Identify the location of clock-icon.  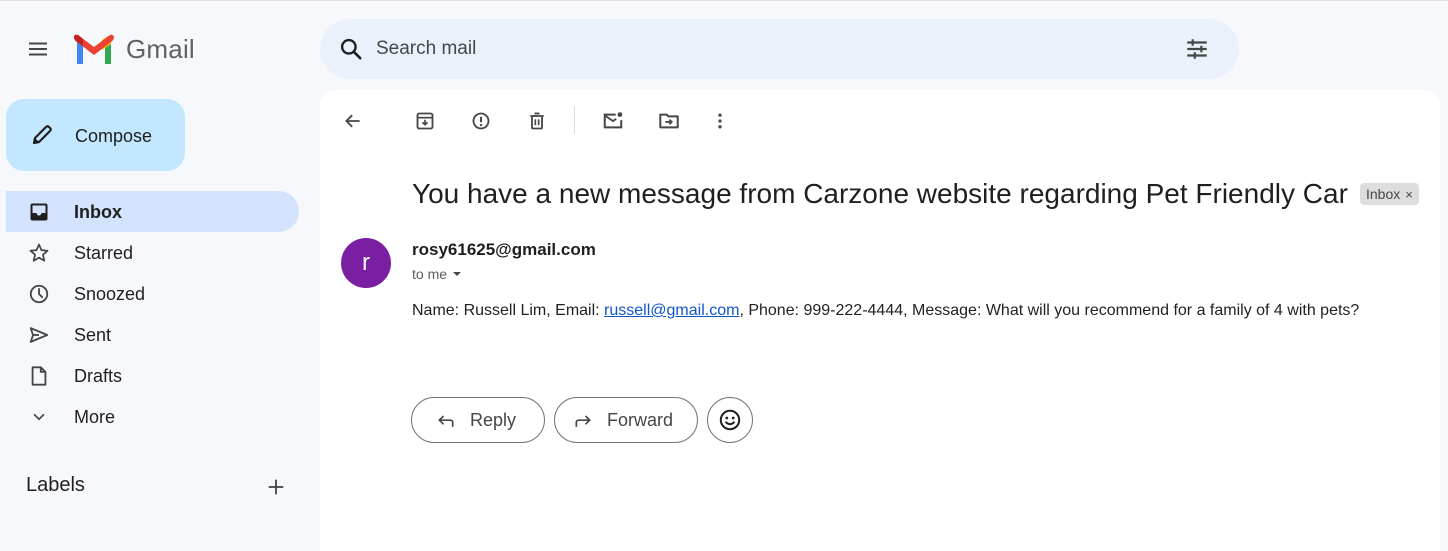
(39, 294).